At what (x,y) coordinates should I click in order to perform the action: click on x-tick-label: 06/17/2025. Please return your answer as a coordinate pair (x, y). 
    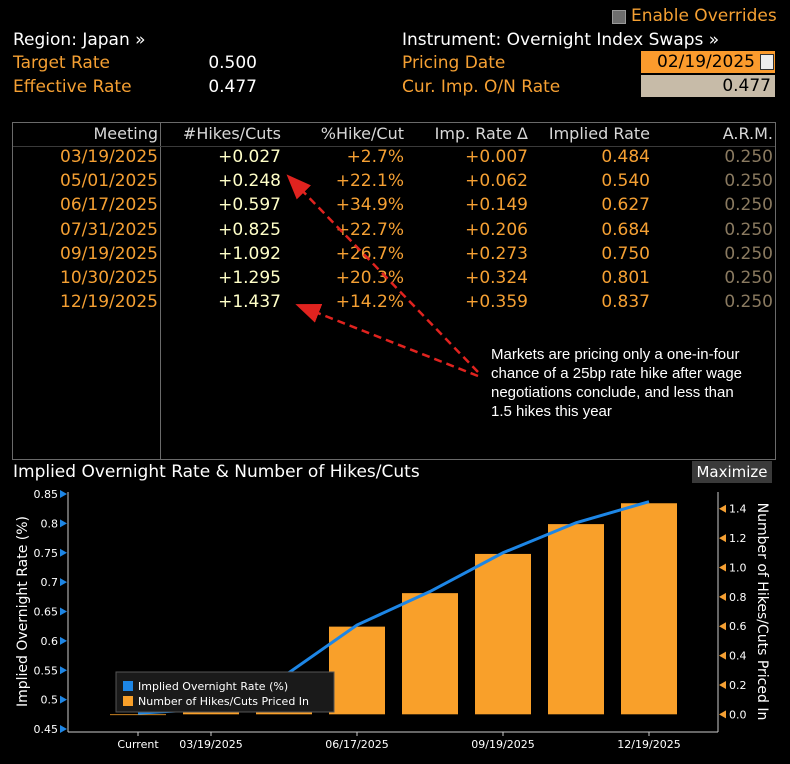
    Looking at the image, I should click on (356, 744).